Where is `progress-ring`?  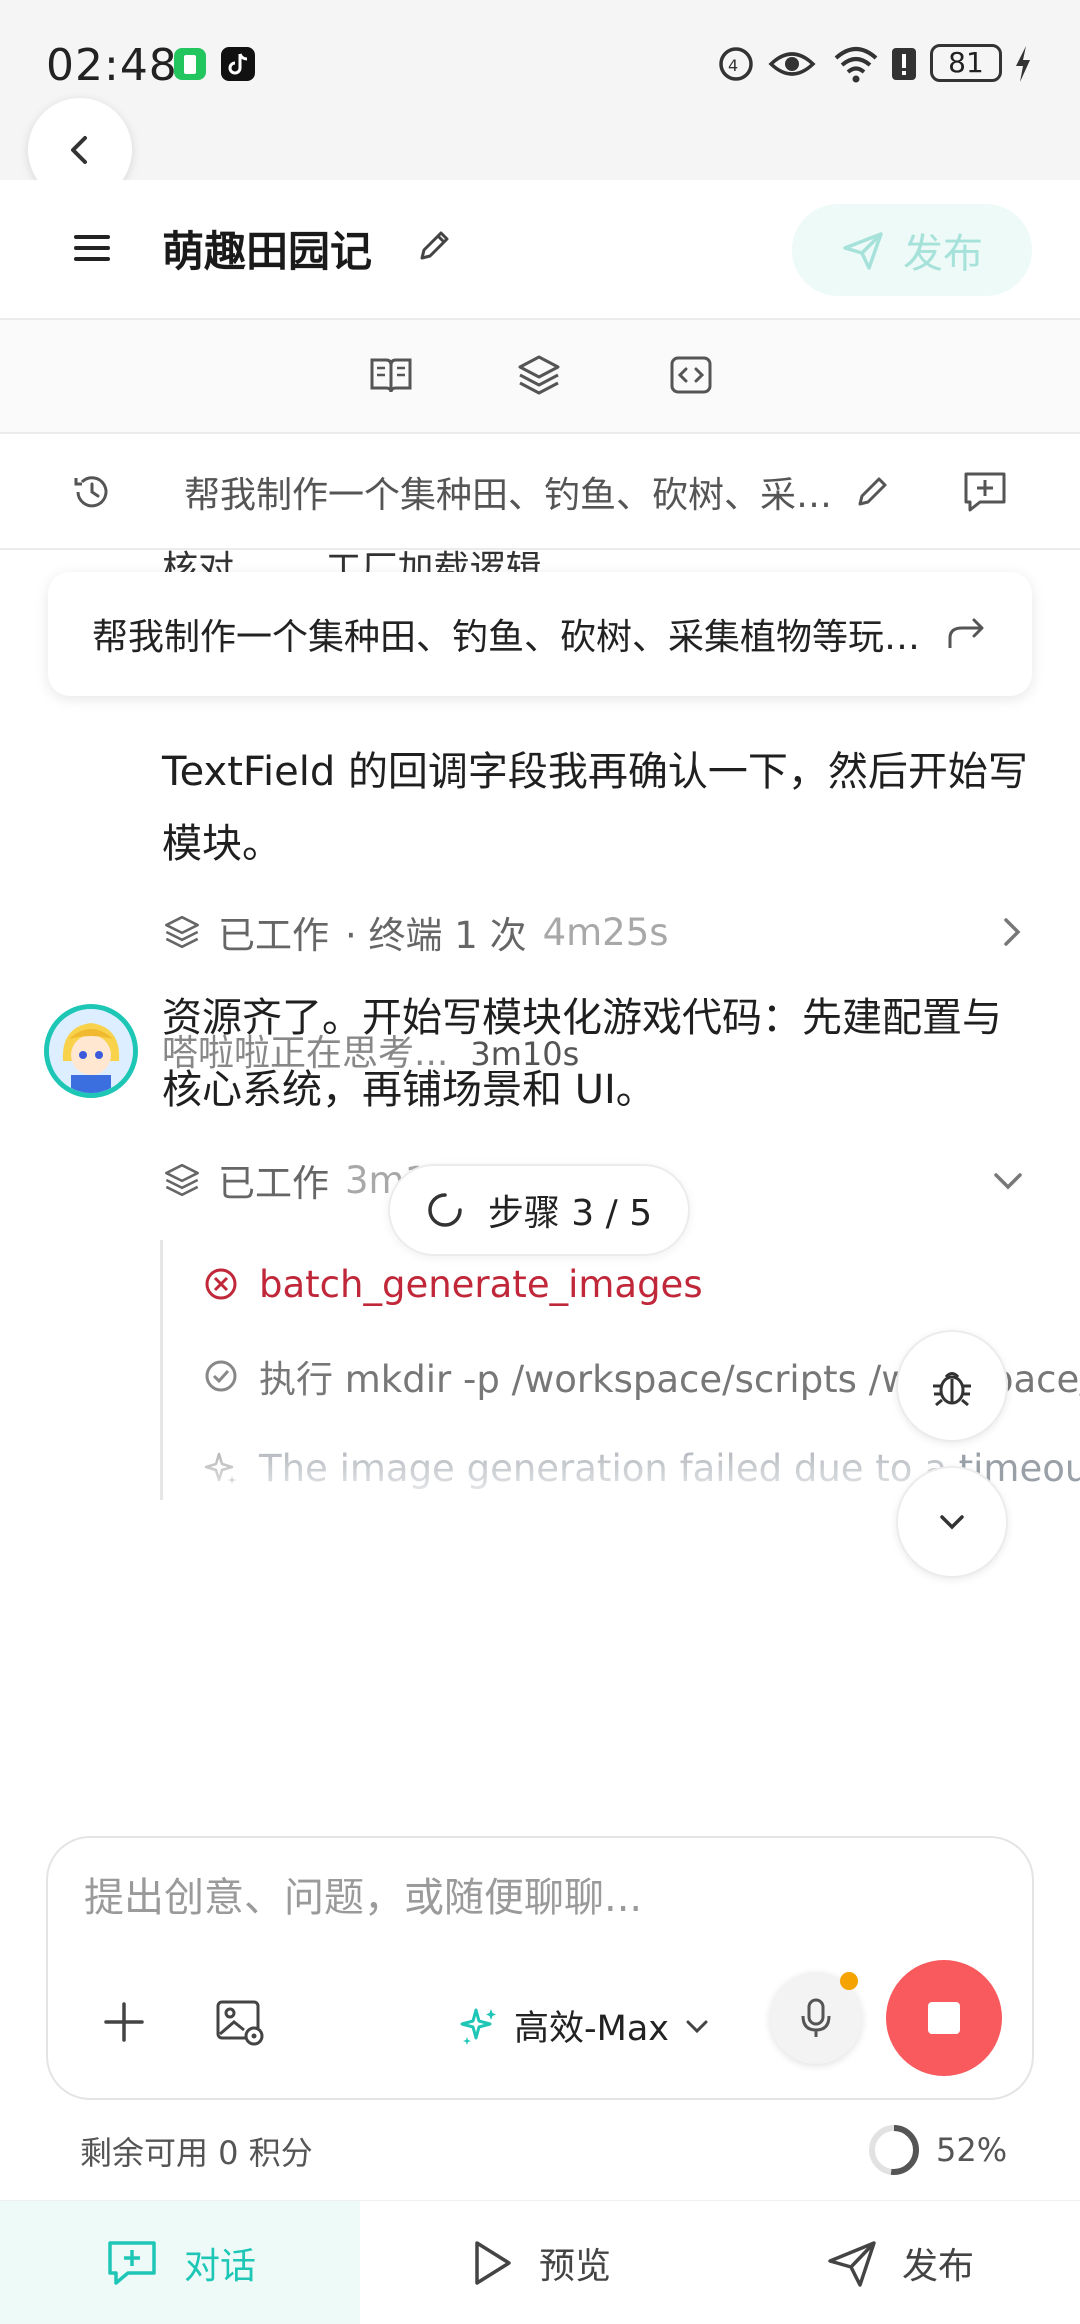
progress-ring is located at coordinates (894, 2150).